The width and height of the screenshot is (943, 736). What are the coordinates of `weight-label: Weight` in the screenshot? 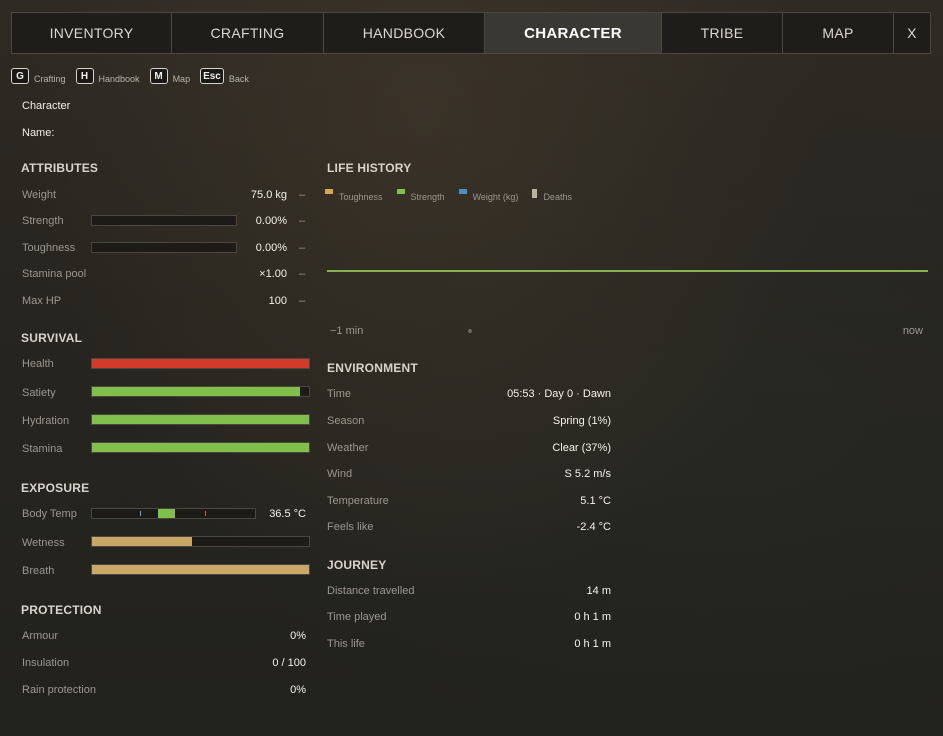 It's located at (39, 195).